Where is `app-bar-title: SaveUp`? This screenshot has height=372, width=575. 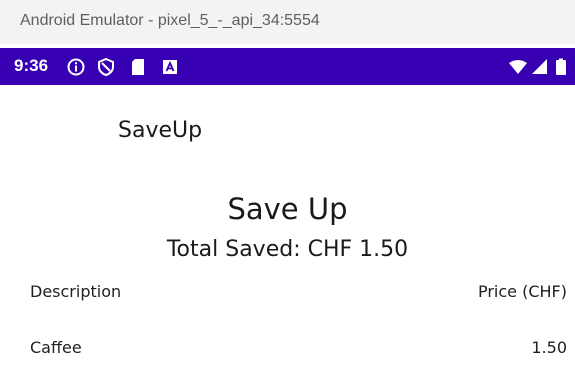
app-bar-title: SaveUp is located at coordinates (160, 130).